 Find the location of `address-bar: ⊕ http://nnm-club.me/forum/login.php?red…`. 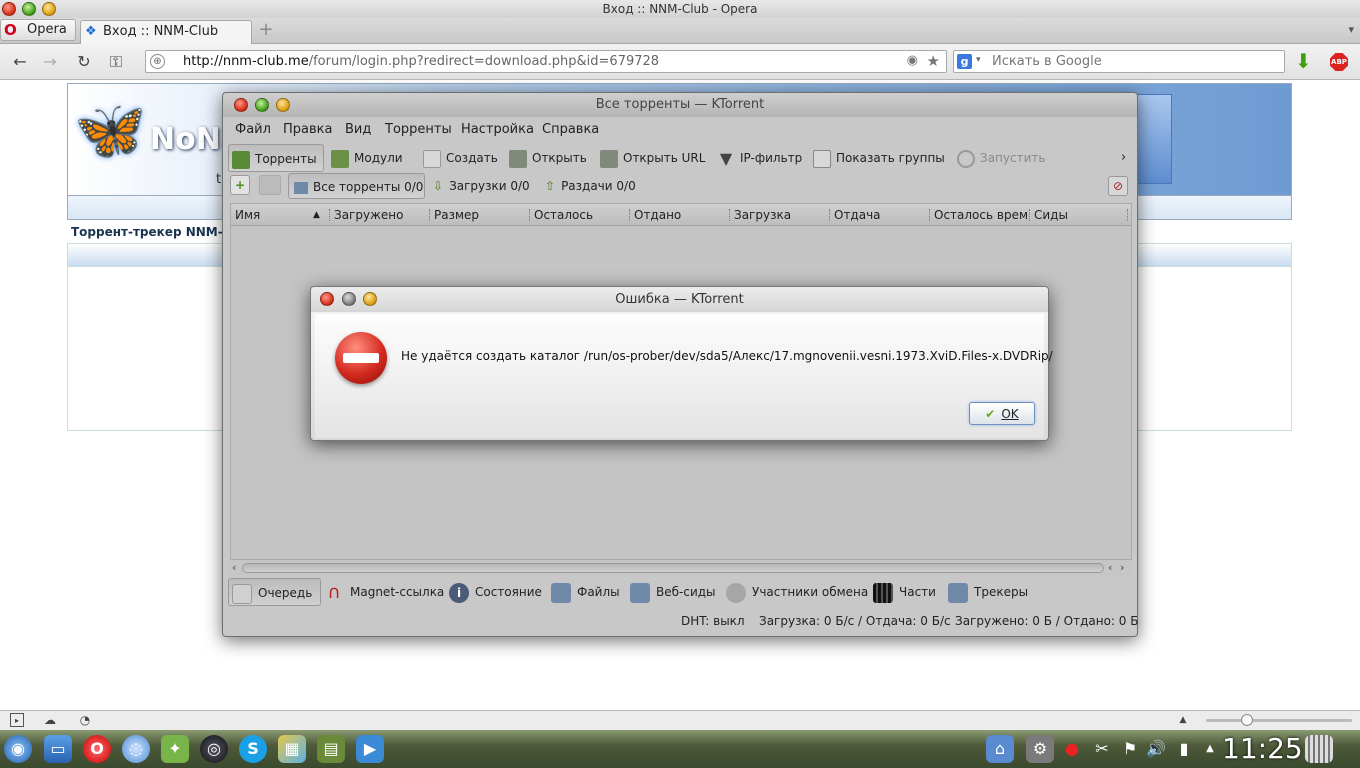

address-bar: ⊕ http://nnm-club.me/forum/login.php?red… is located at coordinates (546, 61).